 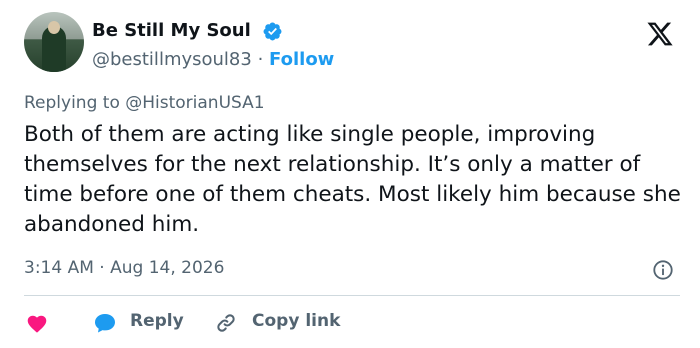 What do you see at coordinates (194, 103) in the screenshot?
I see `replying-to-mention: @HistorianUSA1` at bounding box center [194, 103].